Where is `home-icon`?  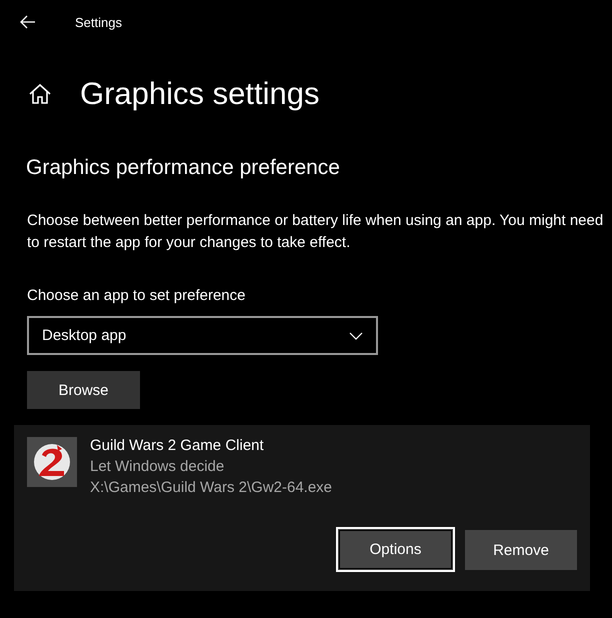 home-icon is located at coordinates (40, 94).